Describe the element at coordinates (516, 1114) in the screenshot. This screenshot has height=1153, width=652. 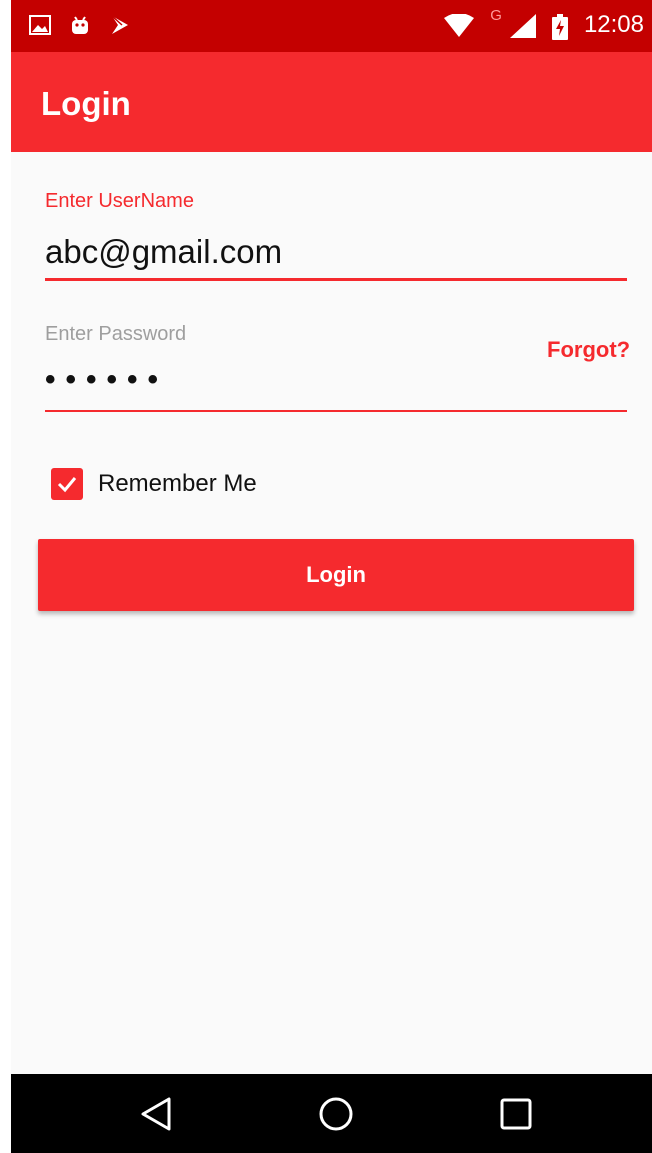
I see `recents-icon` at that location.